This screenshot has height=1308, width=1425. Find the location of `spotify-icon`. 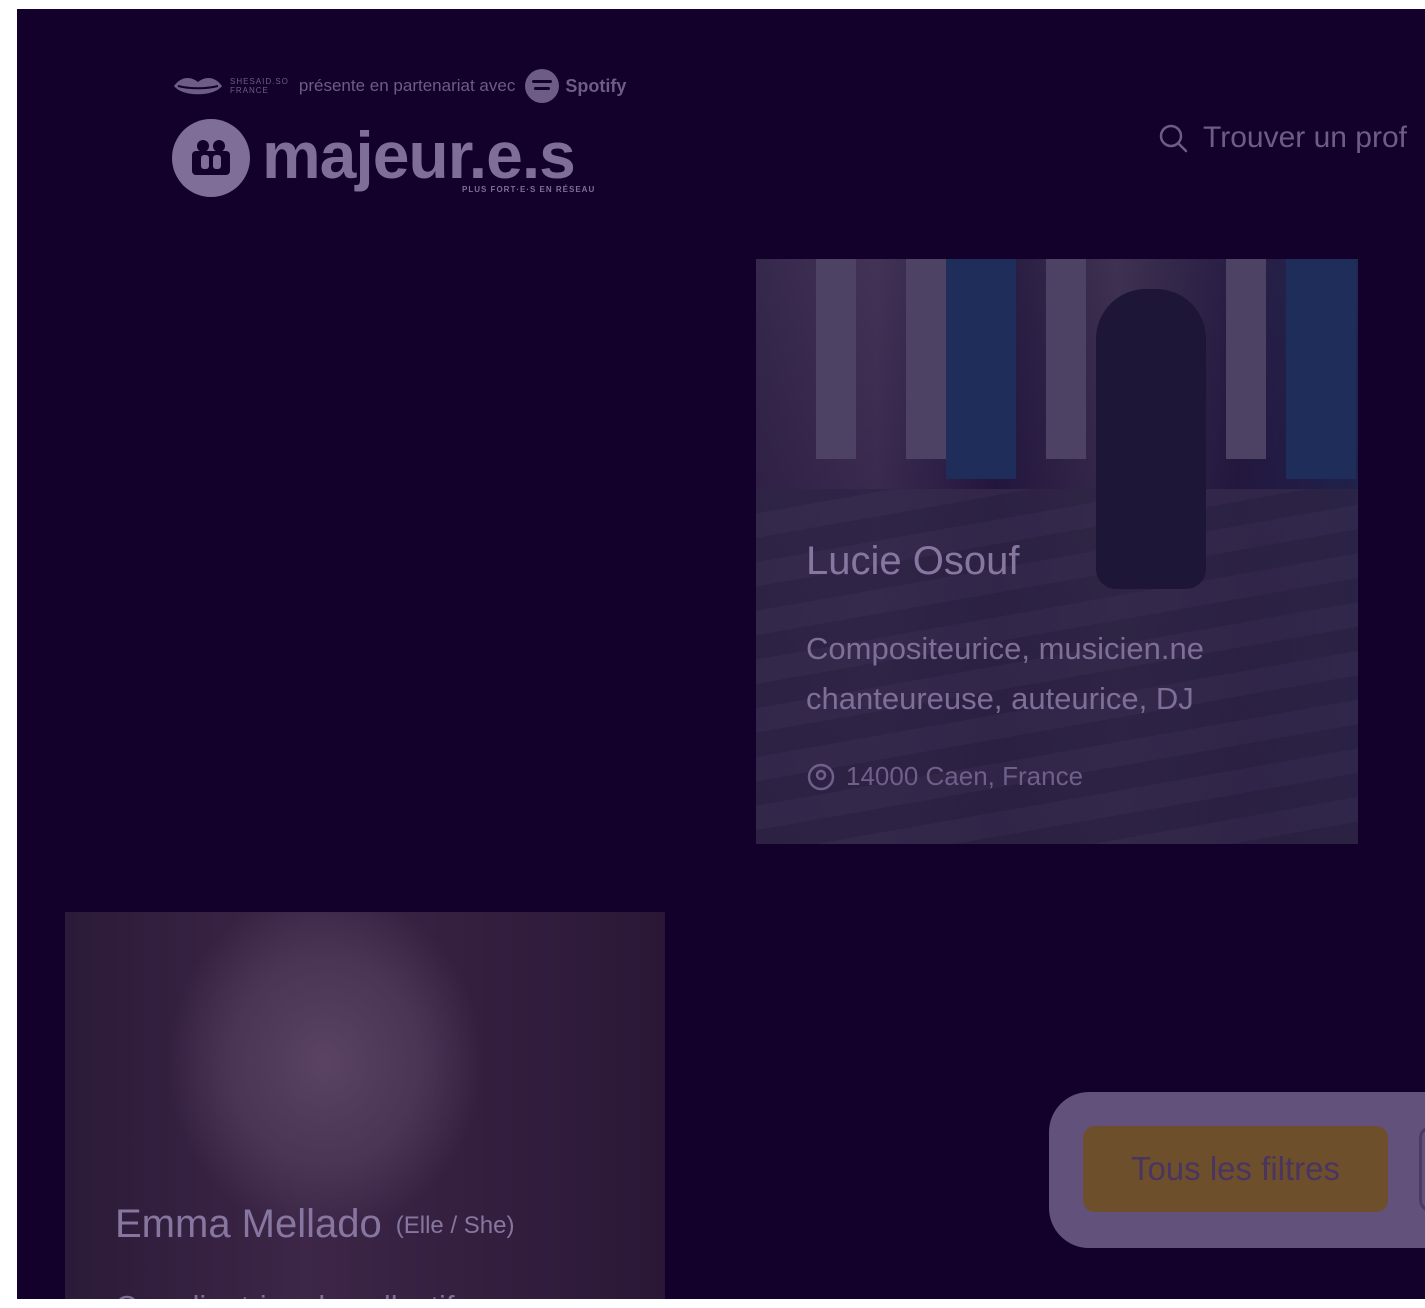

spotify-icon is located at coordinates (542, 86).